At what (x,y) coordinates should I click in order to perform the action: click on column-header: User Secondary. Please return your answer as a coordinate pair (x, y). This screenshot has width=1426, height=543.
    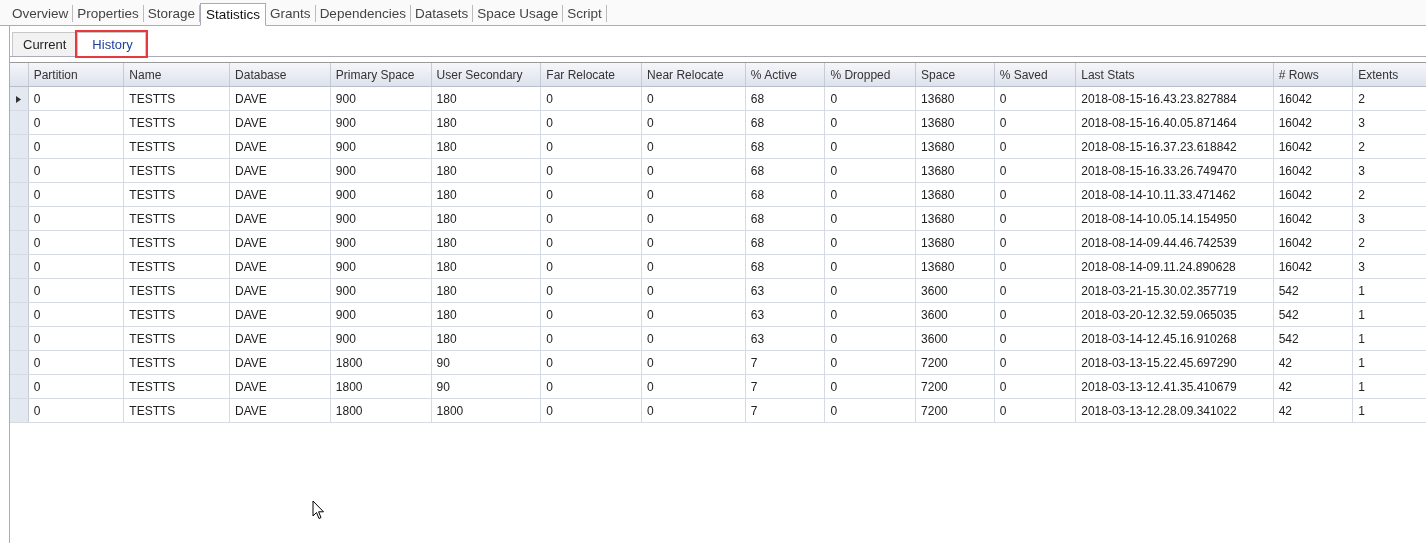
    Looking at the image, I should click on (486, 75).